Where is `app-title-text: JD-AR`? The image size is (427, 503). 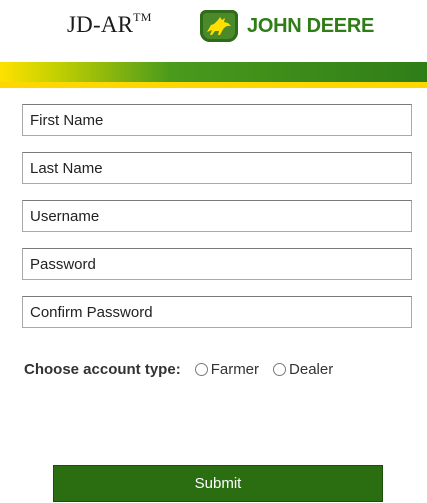 app-title-text: JD-AR is located at coordinates (100, 24).